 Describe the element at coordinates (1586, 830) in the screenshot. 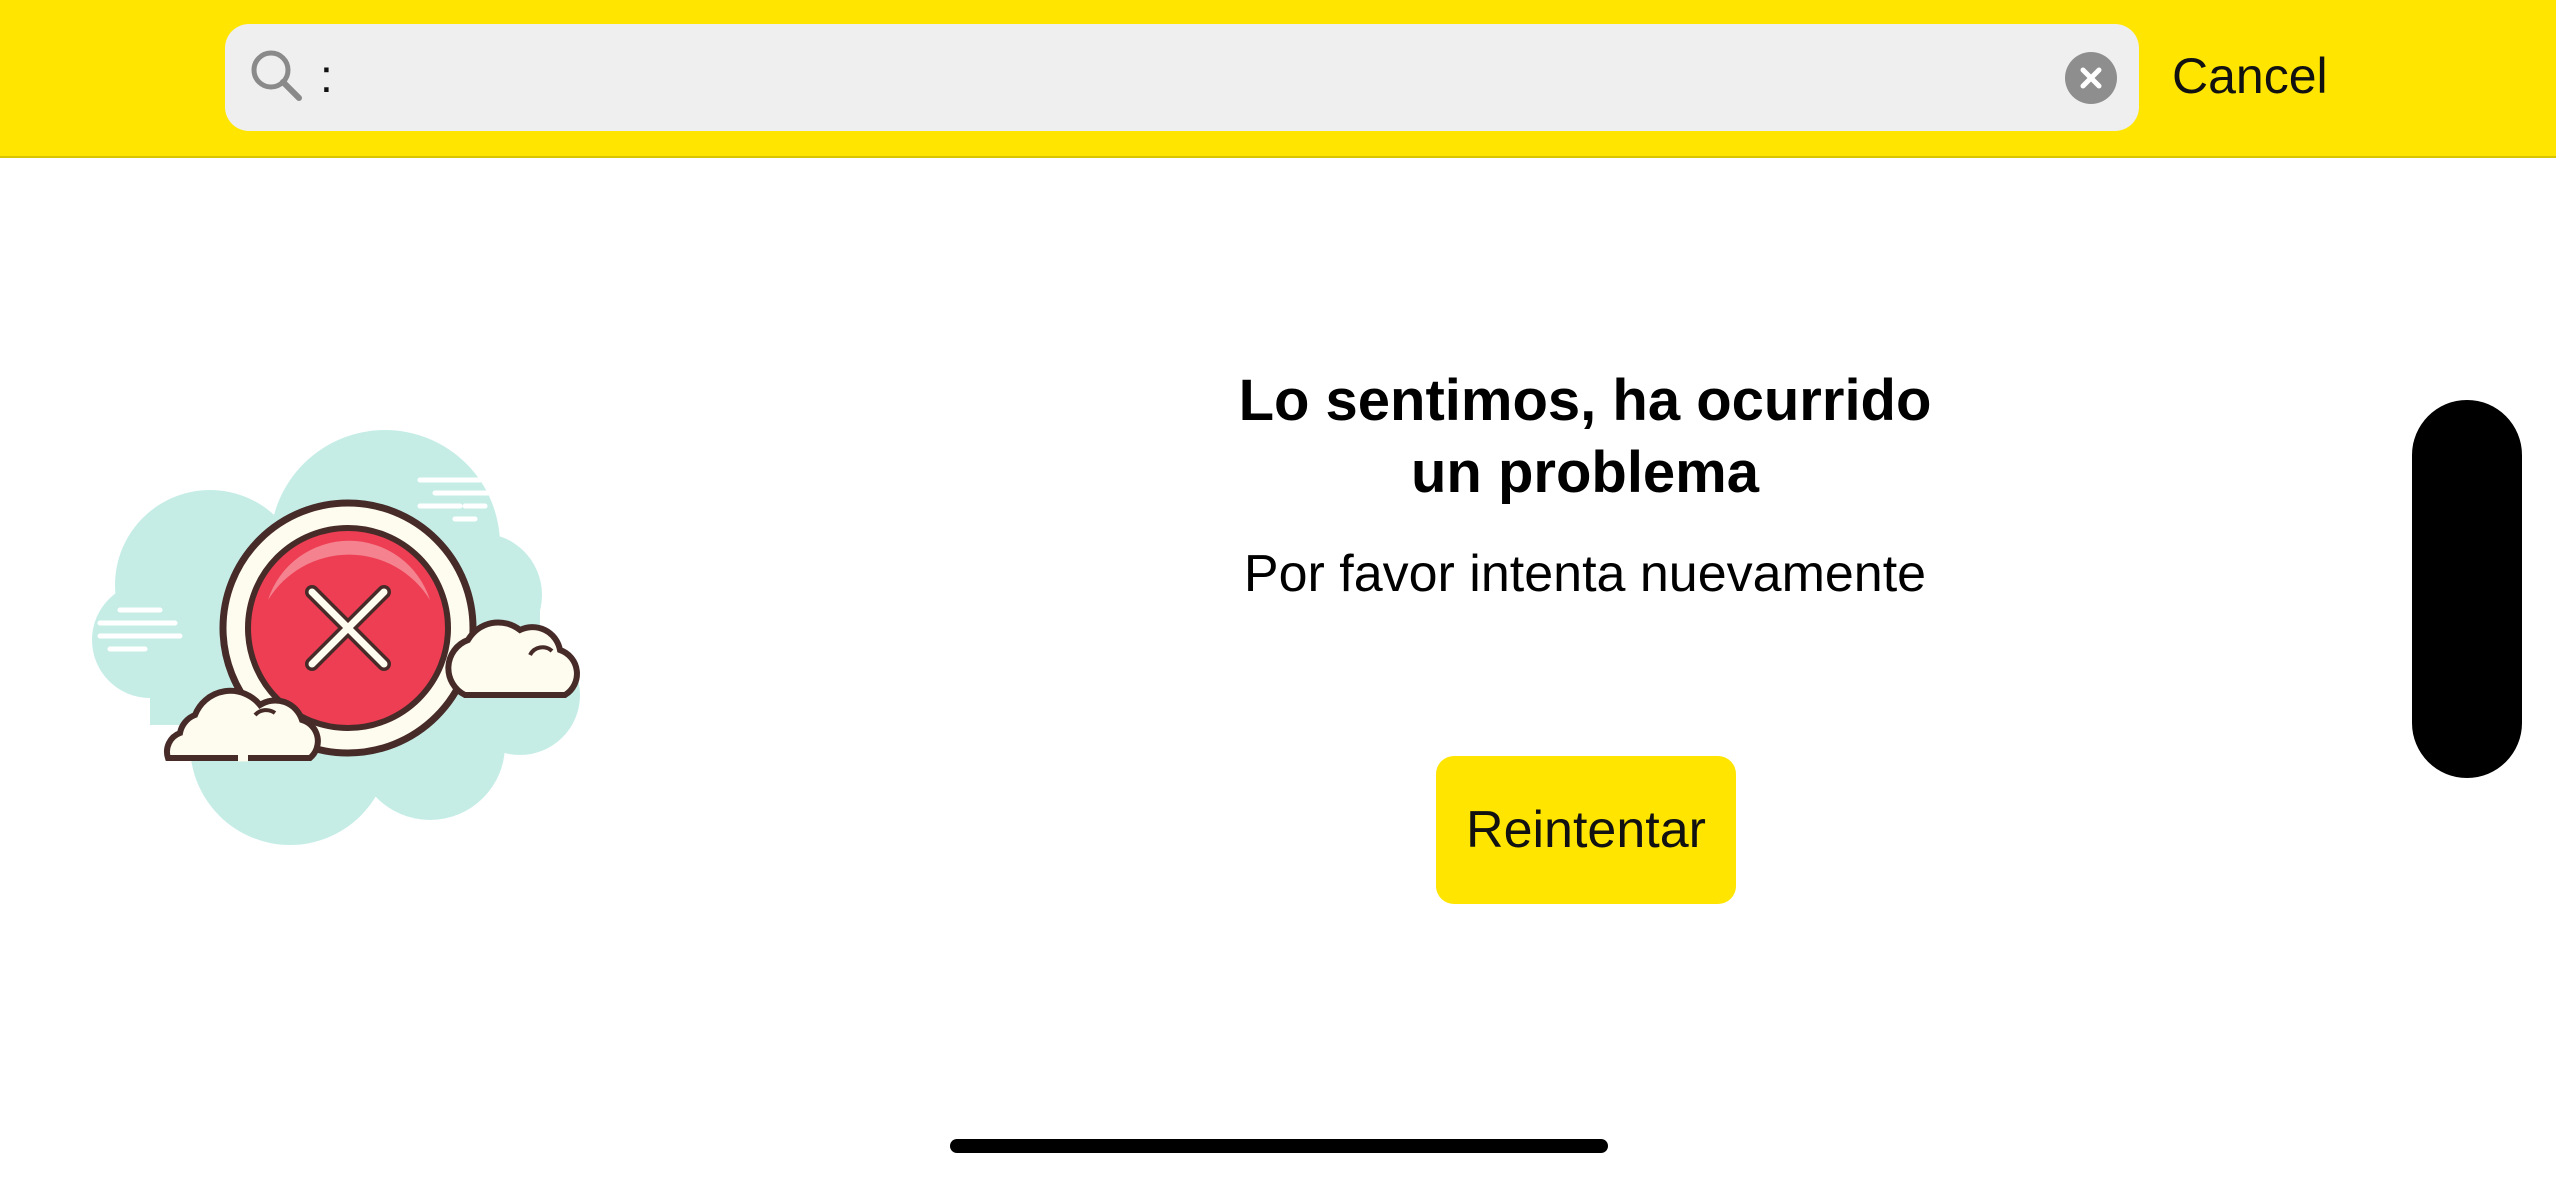

I see `retry-button: Reintentar` at that location.